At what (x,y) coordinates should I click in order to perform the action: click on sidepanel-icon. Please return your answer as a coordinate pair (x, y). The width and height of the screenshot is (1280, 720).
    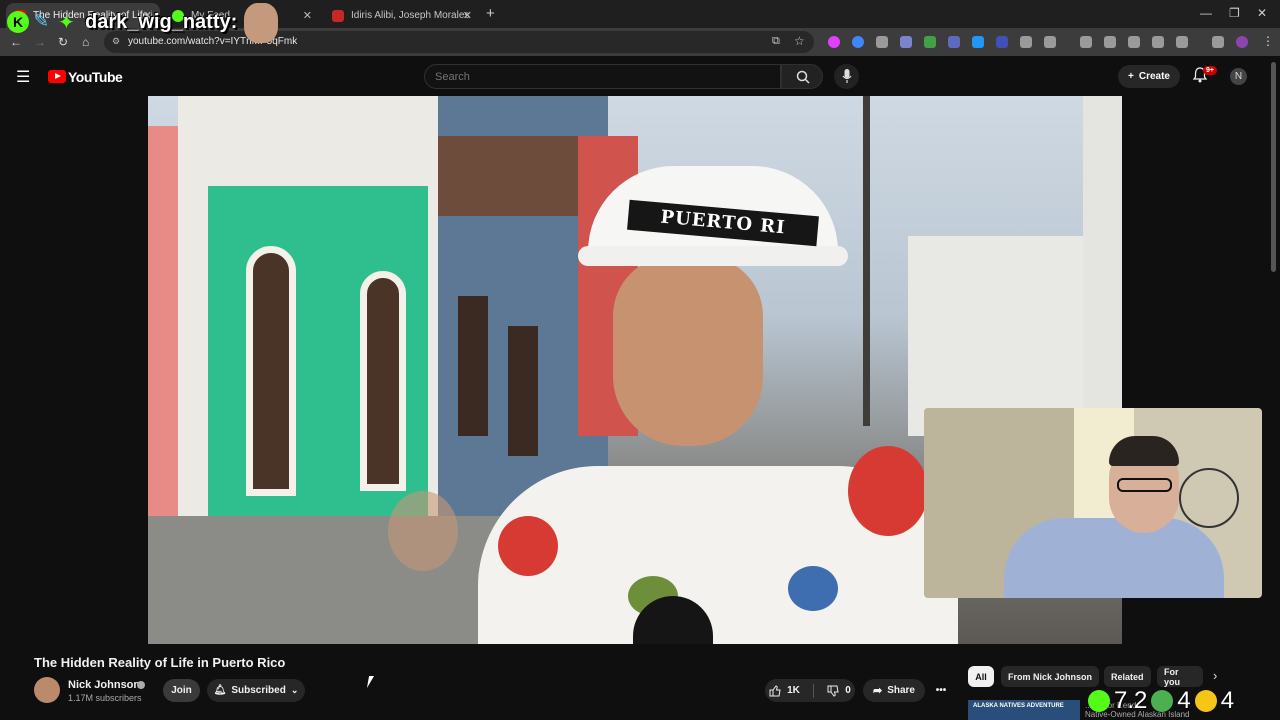
    Looking at the image, I should click on (1182, 42).